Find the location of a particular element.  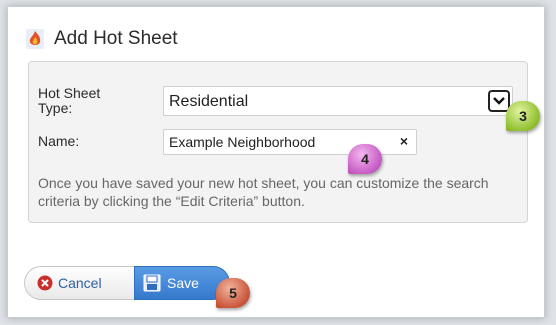

cancel-label: Cancel is located at coordinates (80, 283).